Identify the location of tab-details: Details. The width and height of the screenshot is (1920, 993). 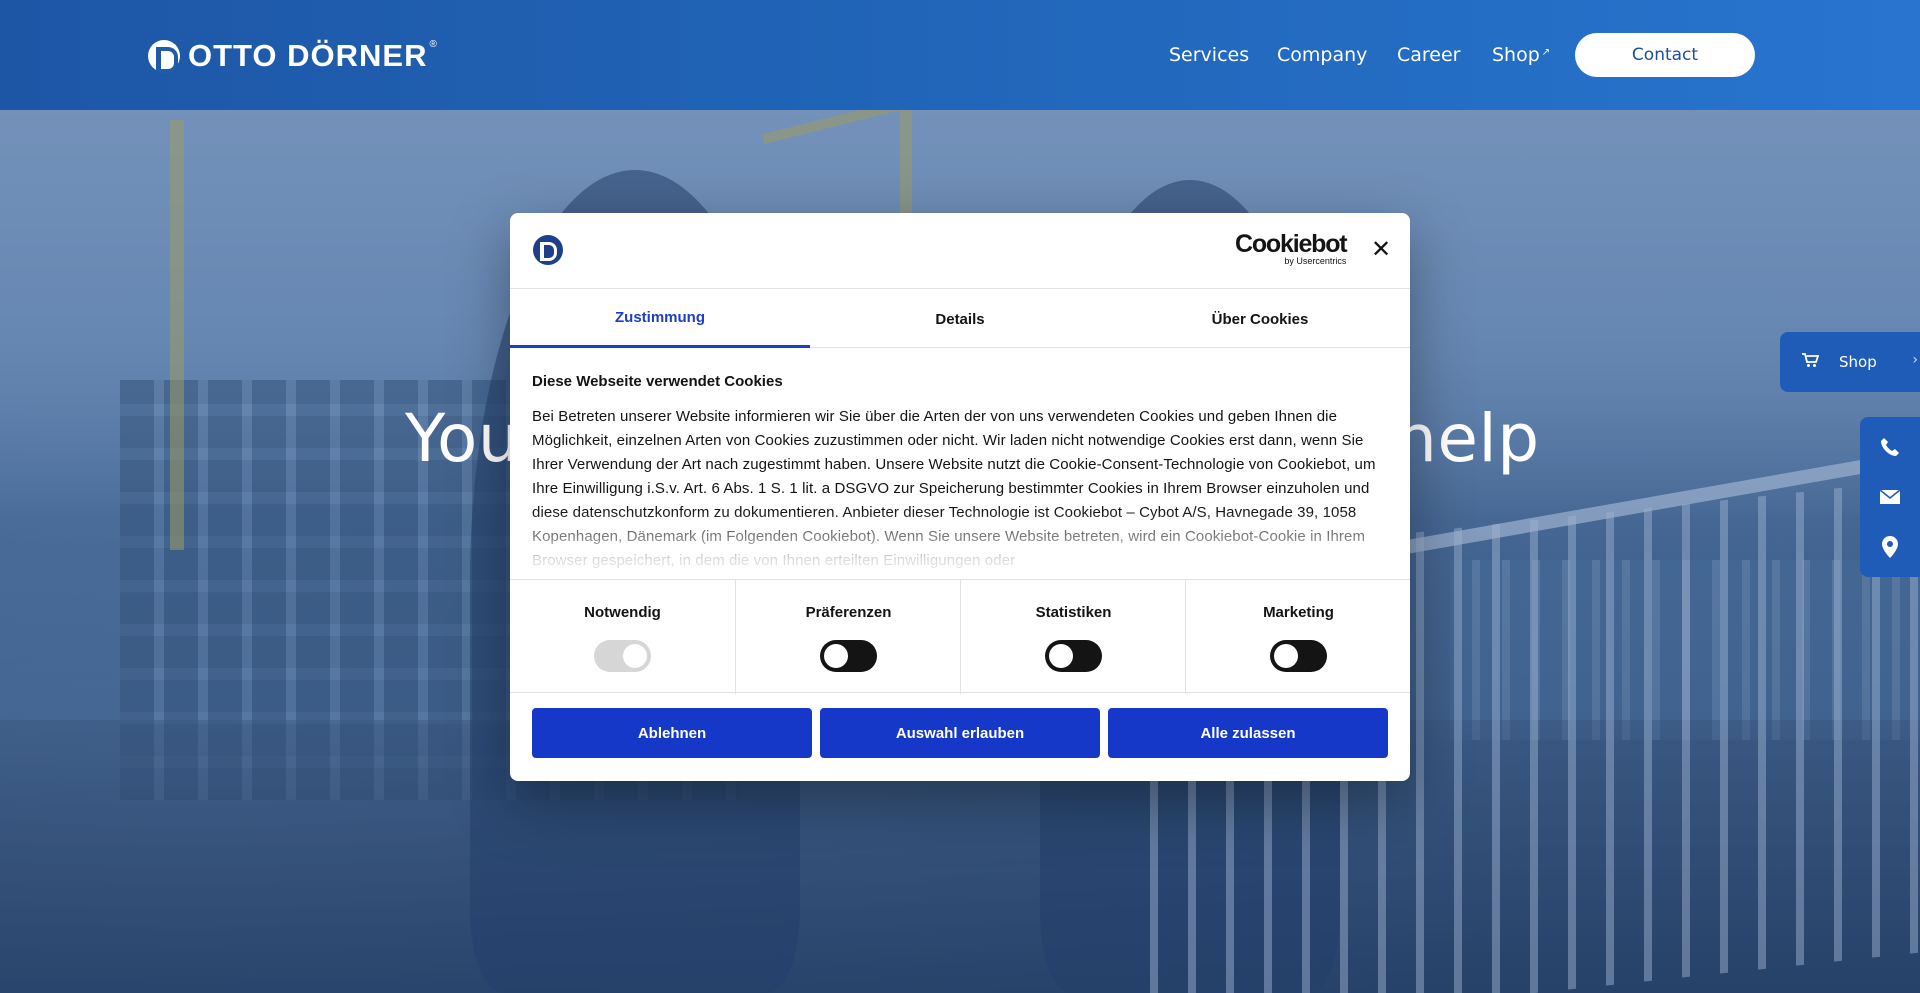
(960, 319).